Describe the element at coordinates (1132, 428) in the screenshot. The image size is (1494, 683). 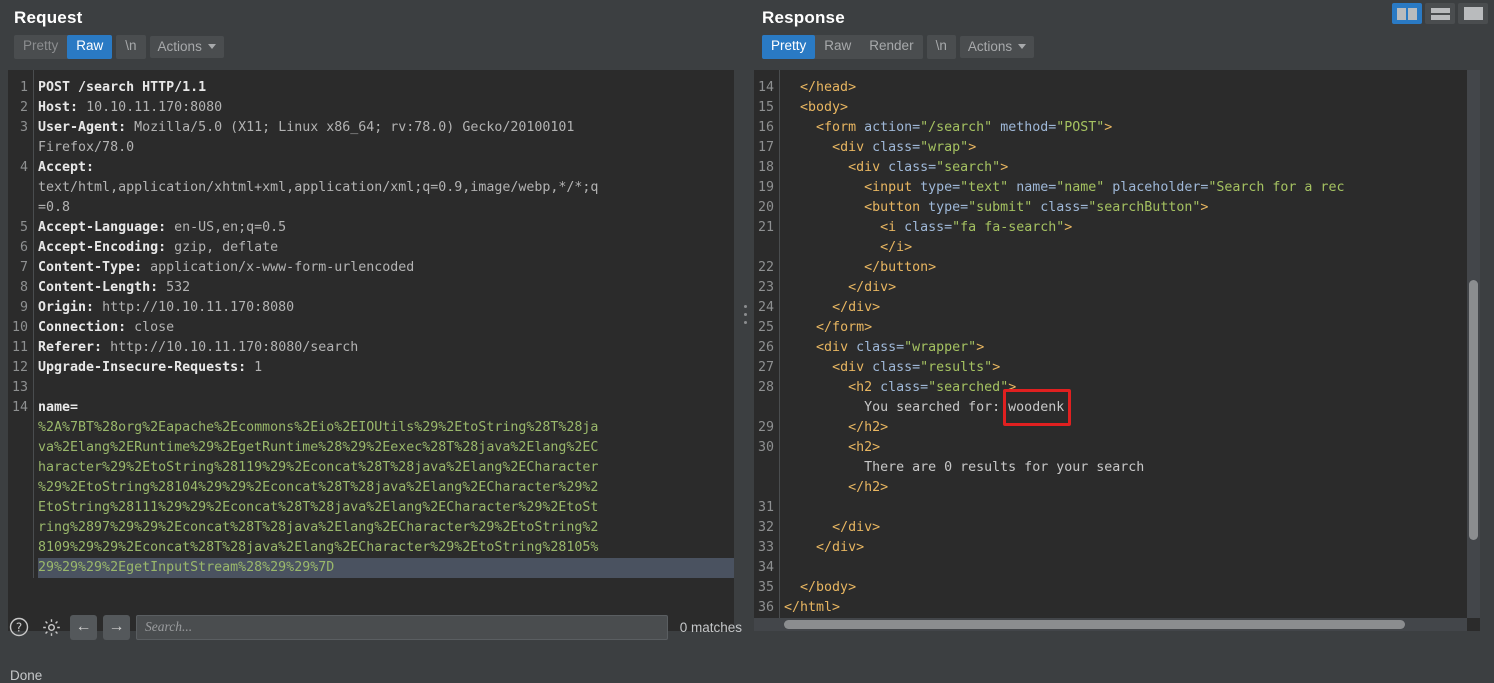
I see `code-line: </h2>` at that location.